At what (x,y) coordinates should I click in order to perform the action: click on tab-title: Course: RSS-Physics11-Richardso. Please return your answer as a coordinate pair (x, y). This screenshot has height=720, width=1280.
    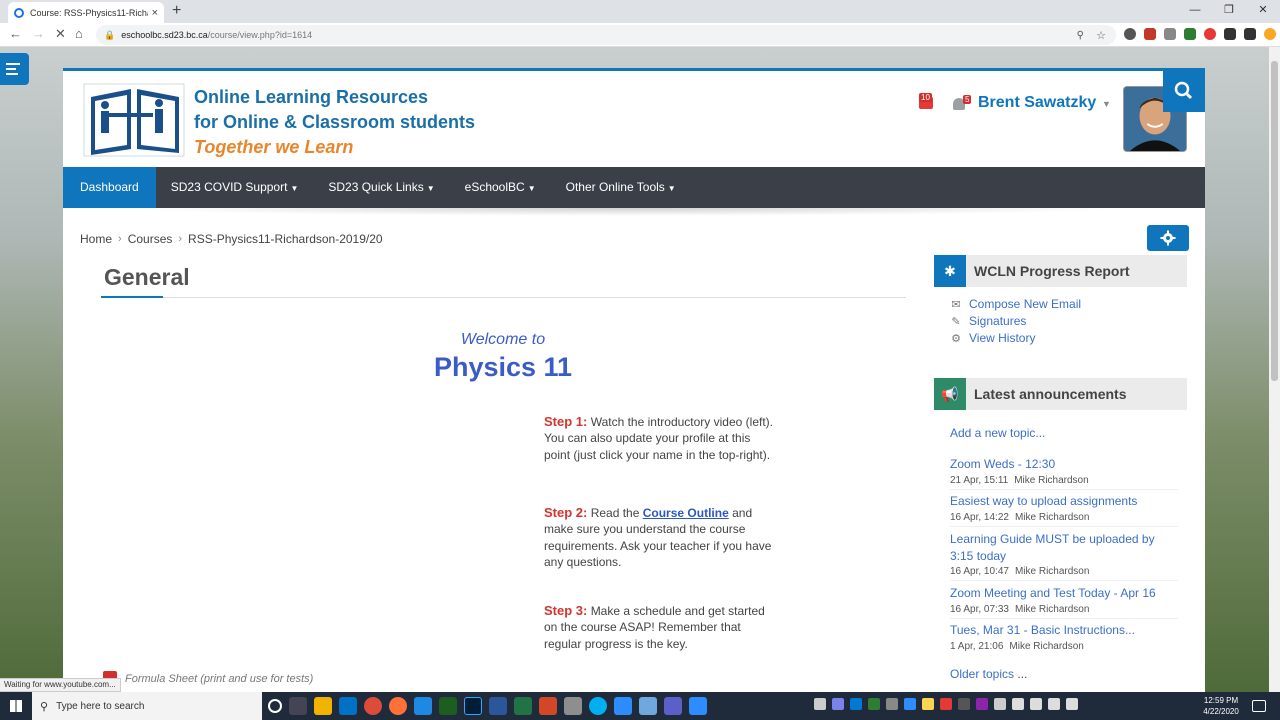
    Looking at the image, I should click on (88, 12).